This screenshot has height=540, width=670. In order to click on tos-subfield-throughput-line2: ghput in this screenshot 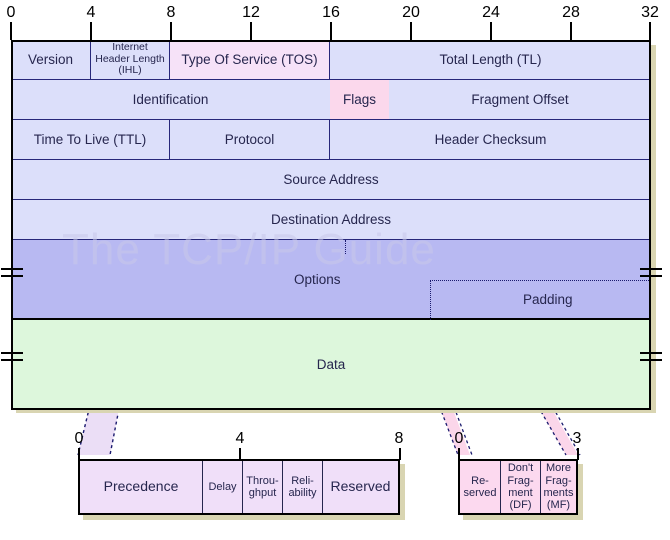, I will do `click(262, 493)`.